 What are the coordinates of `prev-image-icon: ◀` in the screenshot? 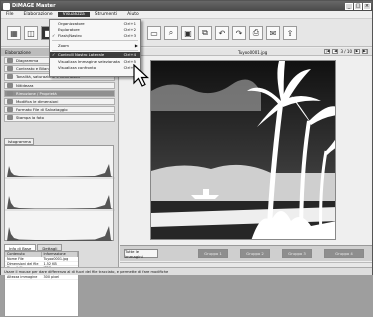 It's located at (335, 51).